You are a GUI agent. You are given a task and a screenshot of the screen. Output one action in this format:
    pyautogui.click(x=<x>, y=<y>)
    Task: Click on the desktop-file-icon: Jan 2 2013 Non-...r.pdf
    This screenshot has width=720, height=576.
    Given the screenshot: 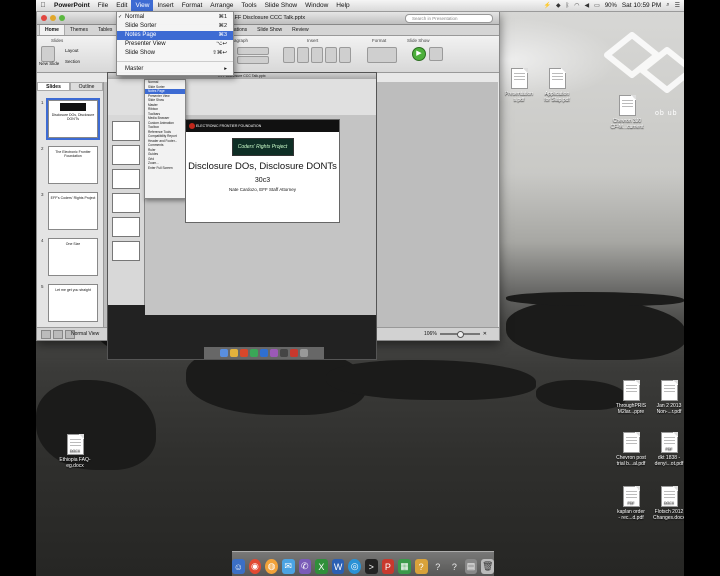 What is the action you would take?
    pyautogui.click(x=666, y=397)
    